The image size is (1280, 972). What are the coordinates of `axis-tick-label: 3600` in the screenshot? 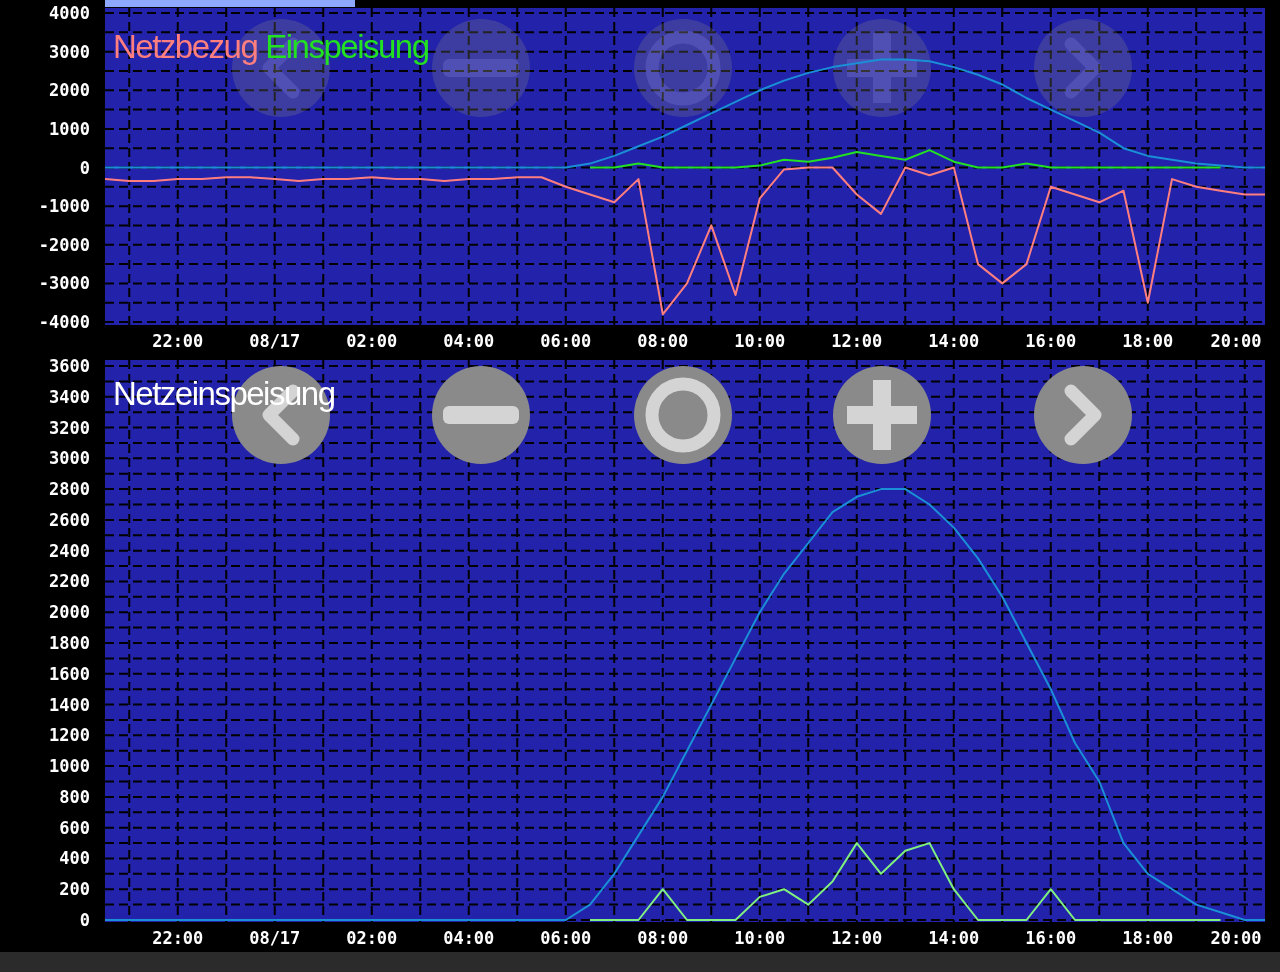 It's located at (69, 366).